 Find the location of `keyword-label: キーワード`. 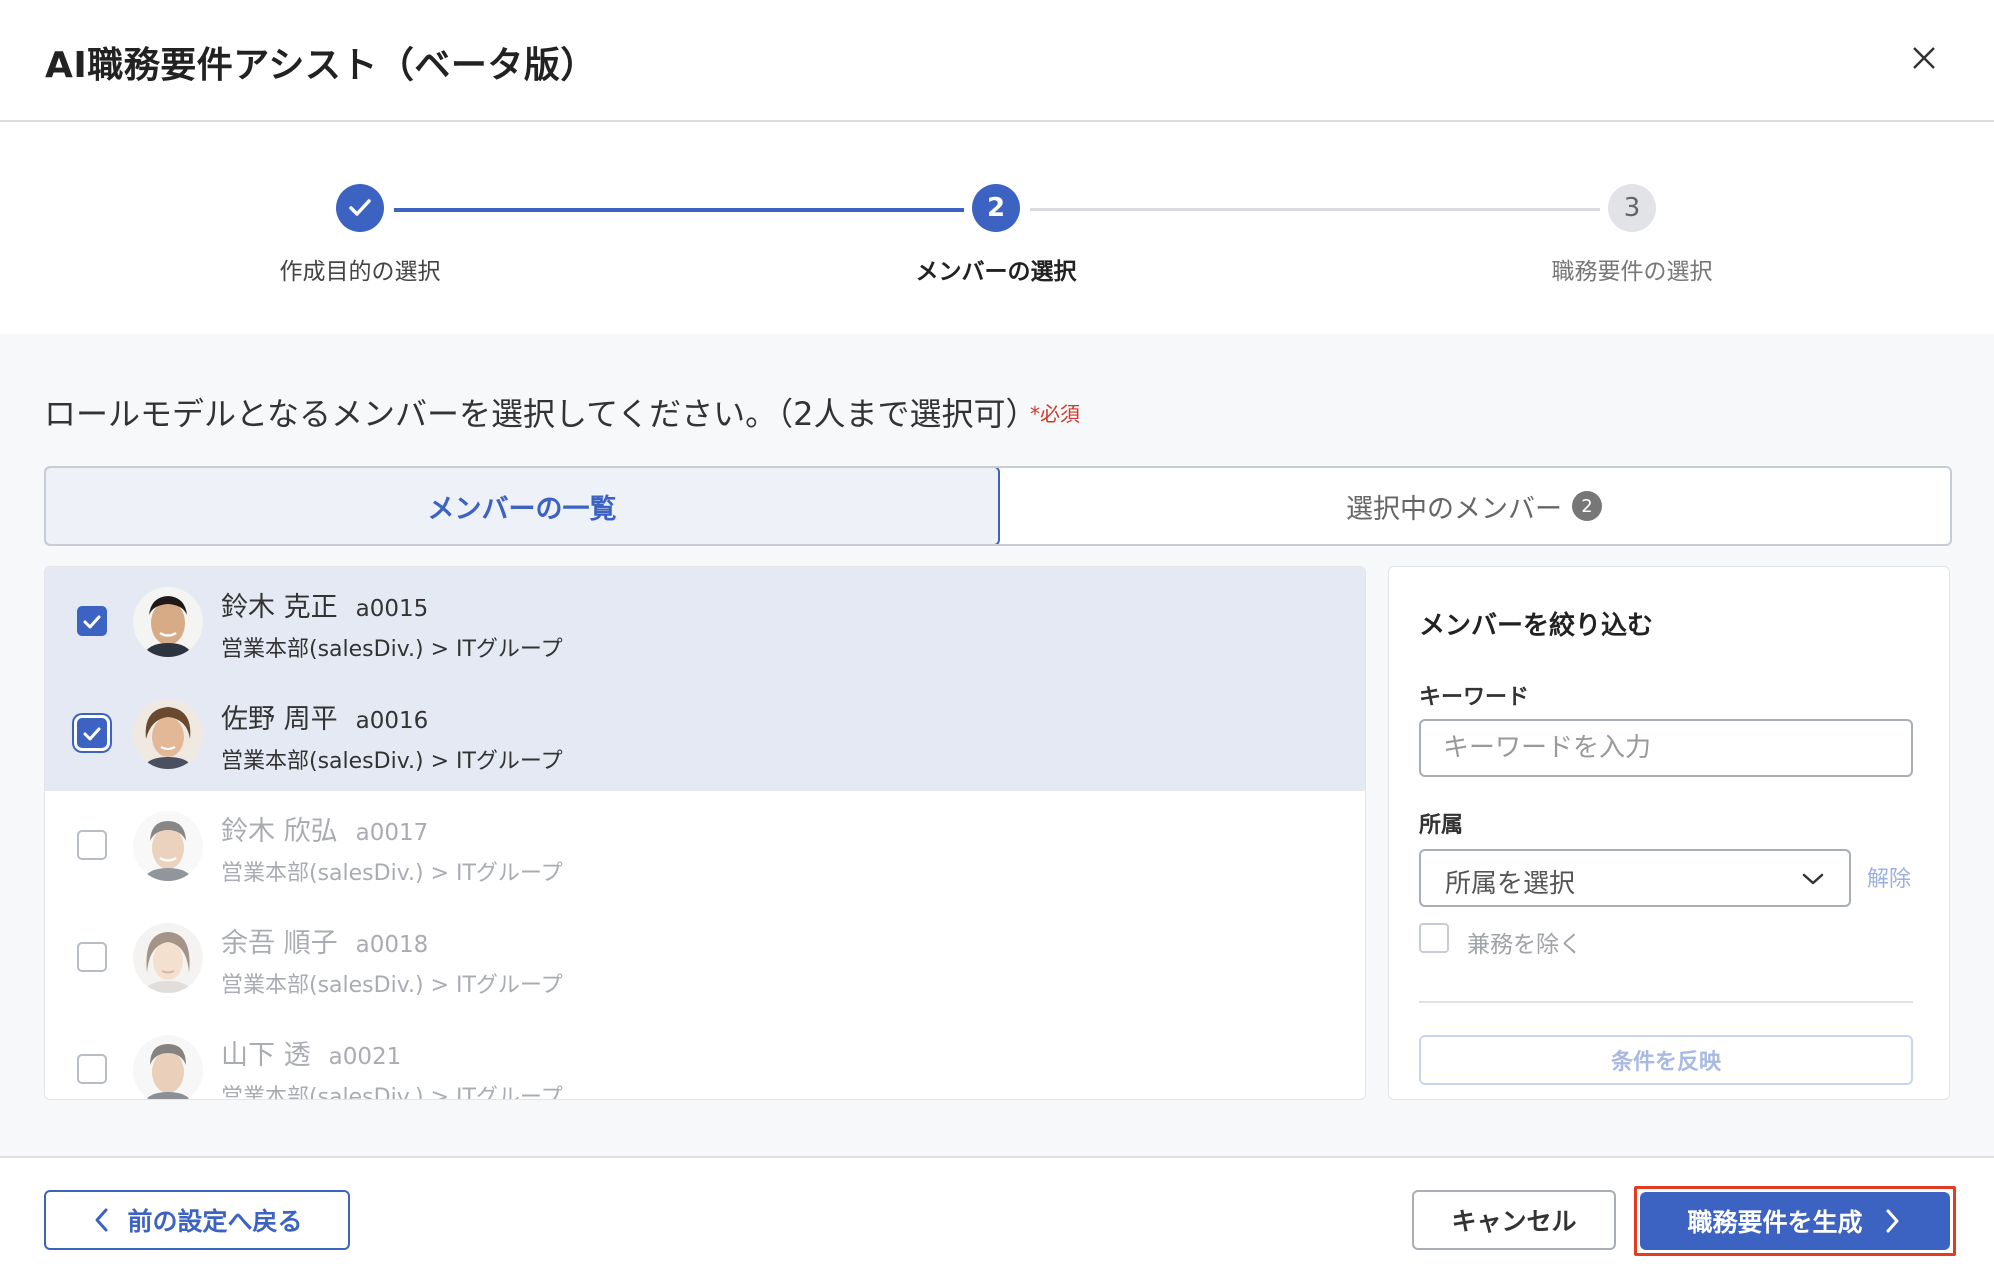

keyword-label: キーワード is located at coordinates (1474, 697).